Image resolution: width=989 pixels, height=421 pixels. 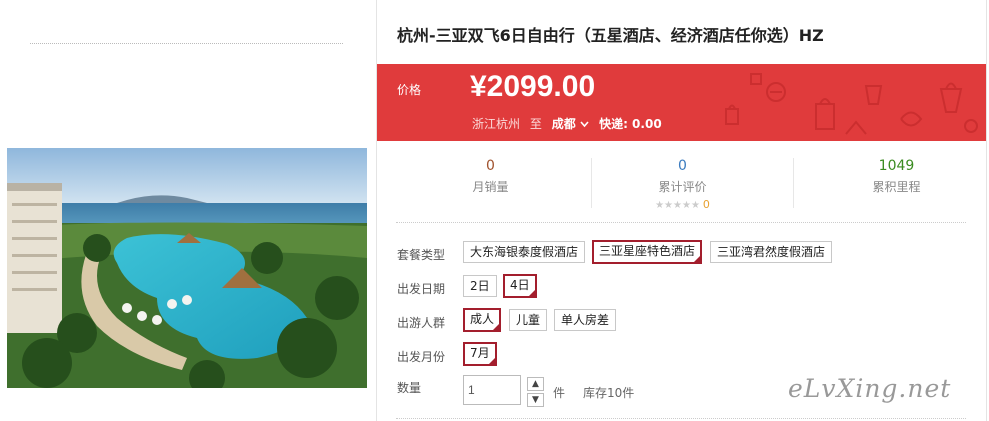 I want to click on chevron-up-icon: ▲, so click(x=535, y=384).